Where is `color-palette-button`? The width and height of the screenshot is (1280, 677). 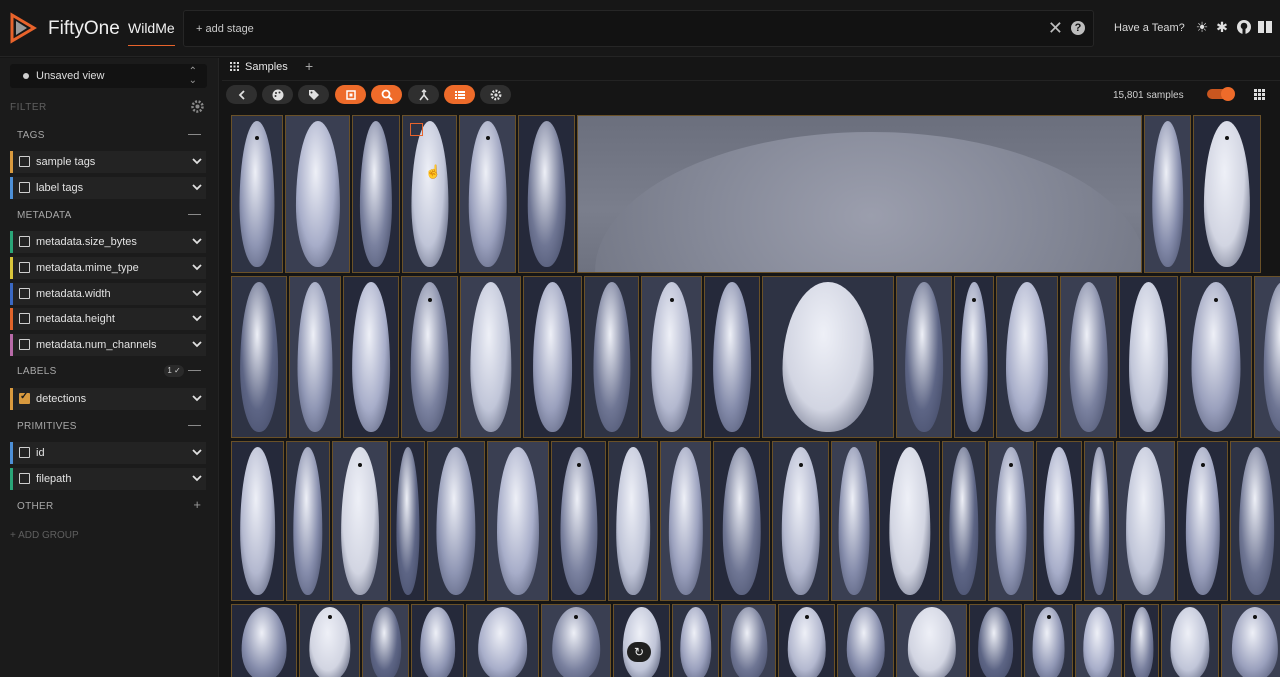 color-palette-button is located at coordinates (277, 94).